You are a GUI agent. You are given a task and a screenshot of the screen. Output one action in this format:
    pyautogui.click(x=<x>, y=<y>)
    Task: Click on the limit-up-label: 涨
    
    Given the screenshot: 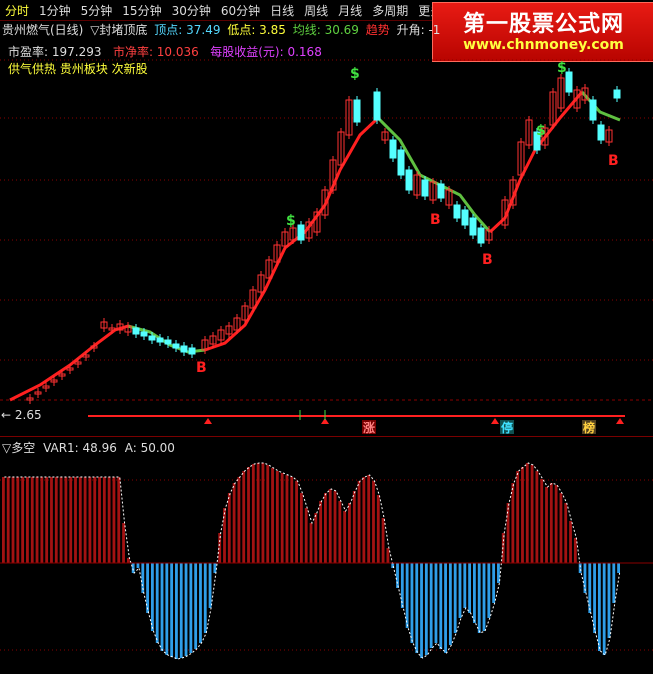 What is the action you would take?
    pyautogui.click(x=369, y=427)
    